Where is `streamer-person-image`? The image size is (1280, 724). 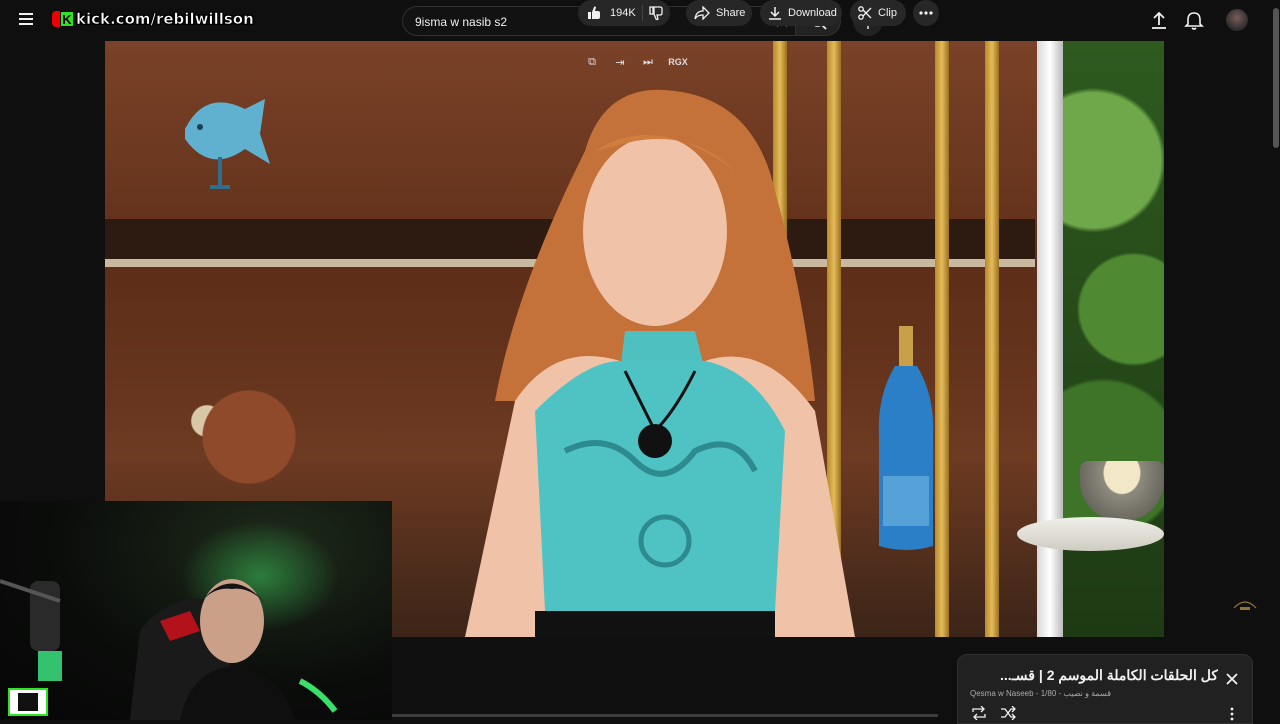
streamer-person-image is located at coordinates (234, 649).